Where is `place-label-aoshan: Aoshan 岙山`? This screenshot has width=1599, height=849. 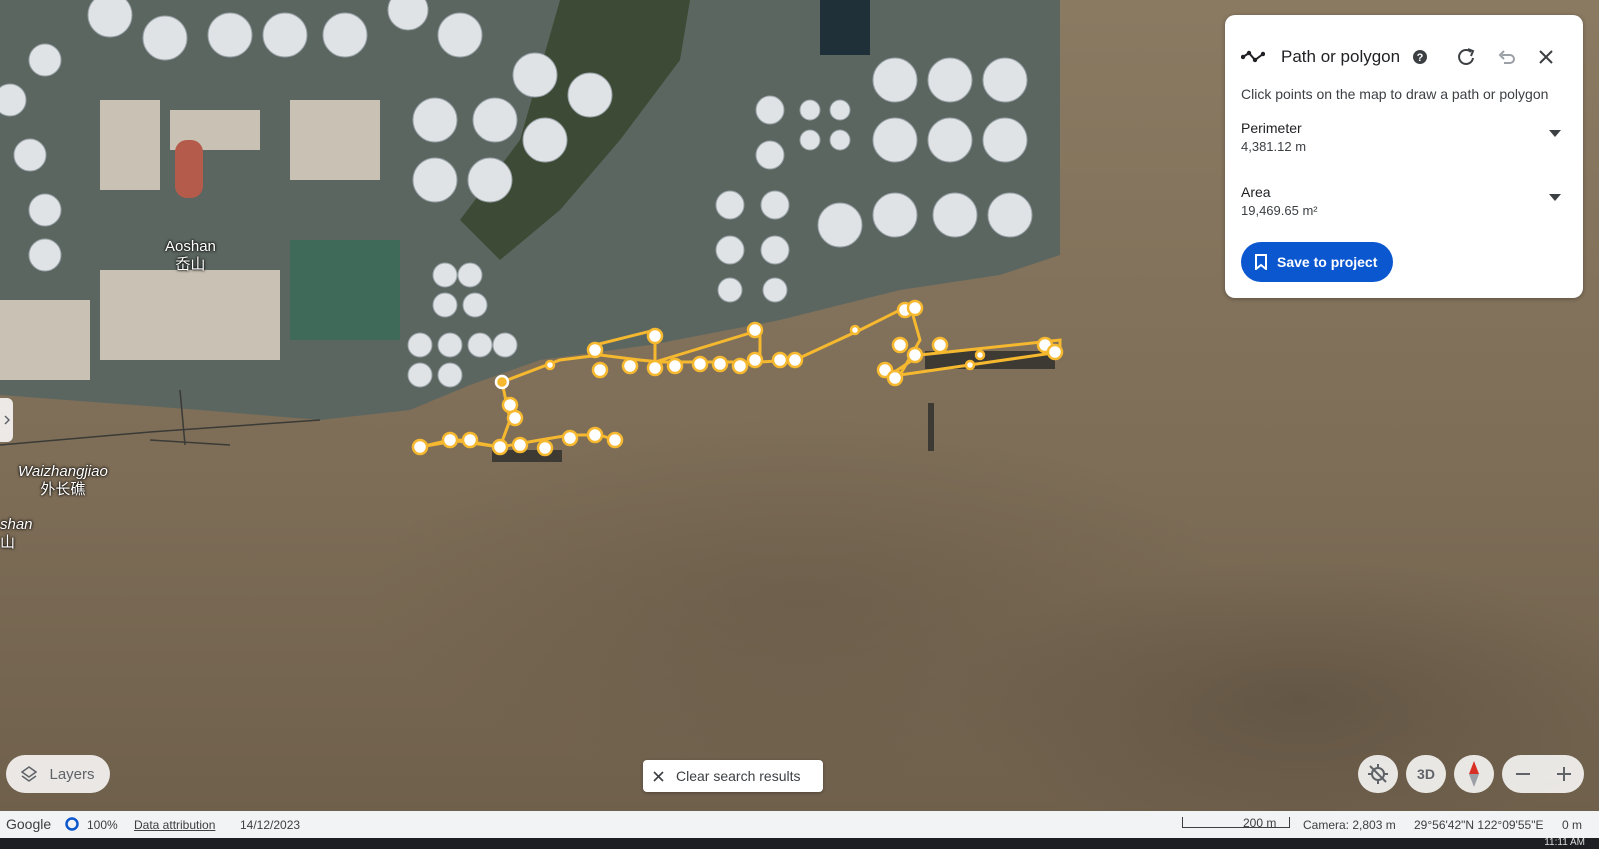 place-label-aoshan: Aoshan 岙山 is located at coordinates (190, 255).